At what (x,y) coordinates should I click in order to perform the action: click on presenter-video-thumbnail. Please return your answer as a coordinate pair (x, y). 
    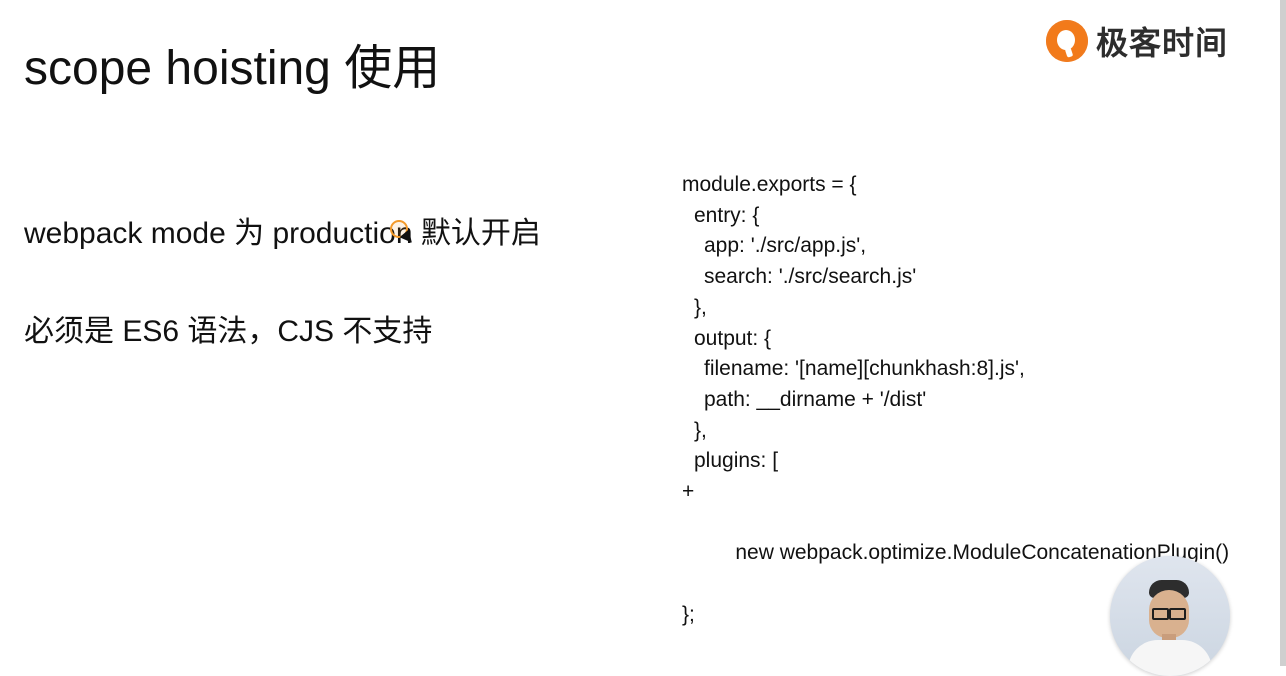
    Looking at the image, I should click on (1170, 616).